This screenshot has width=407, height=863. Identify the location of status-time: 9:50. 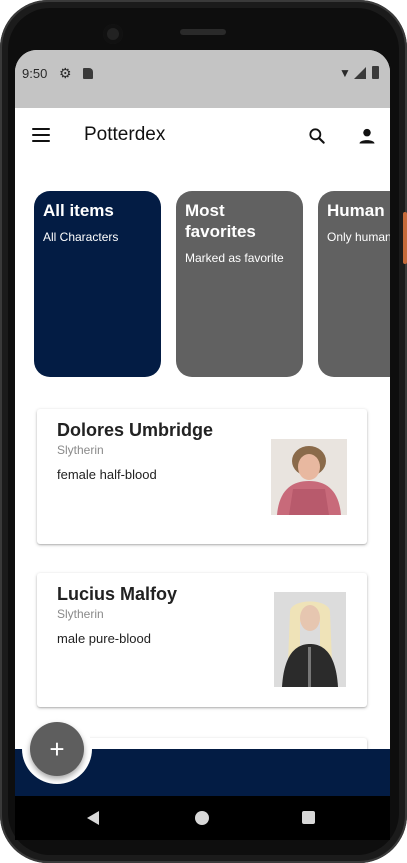
(35, 73).